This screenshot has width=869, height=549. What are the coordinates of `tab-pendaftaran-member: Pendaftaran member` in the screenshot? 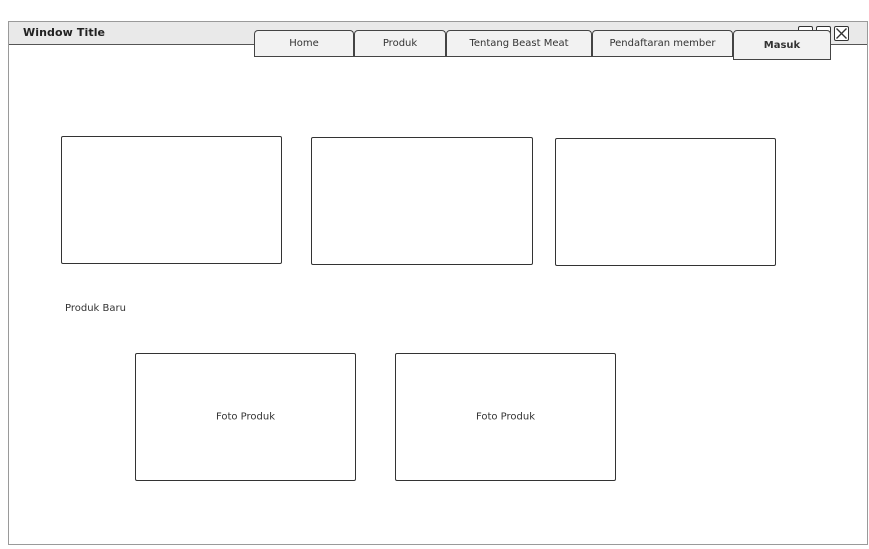 It's located at (662, 43).